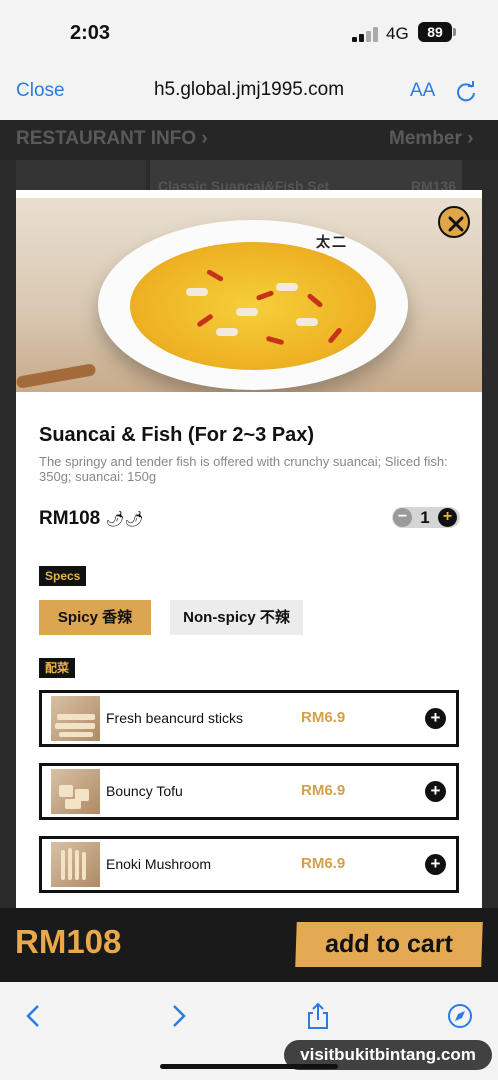  I want to click on specs-label: Specs, so click(63, 576).